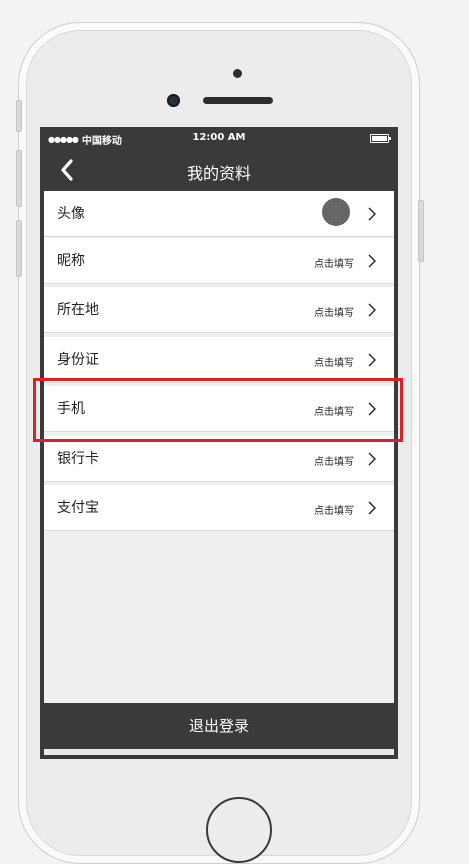  What do you see at coordinates (239, 830) in the screenshot?
I see `home-button` at bounding box center [239, 830].